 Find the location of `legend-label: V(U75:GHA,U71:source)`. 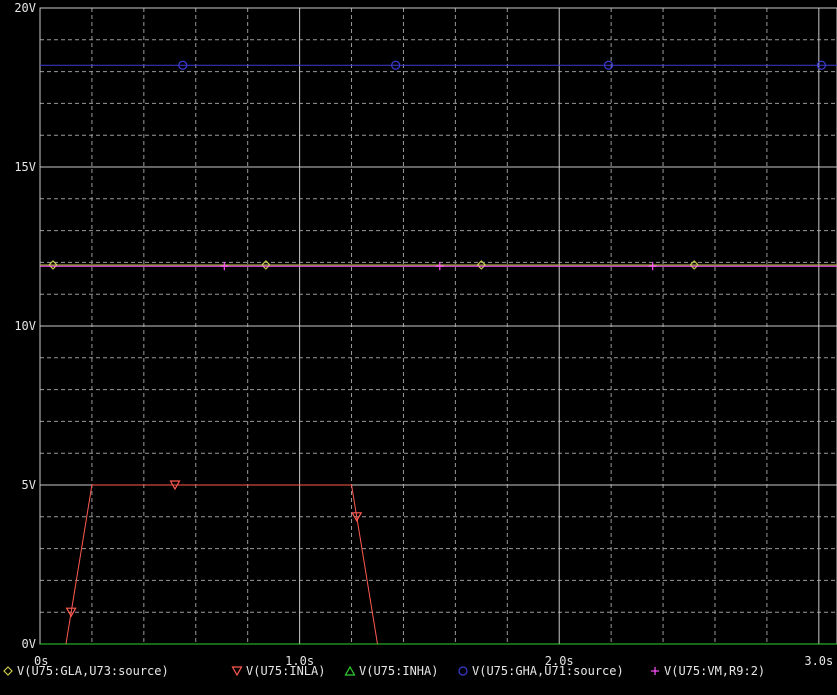

legend-label: V(U75:GHA,U71:source) is located at coordinates (548, 671).